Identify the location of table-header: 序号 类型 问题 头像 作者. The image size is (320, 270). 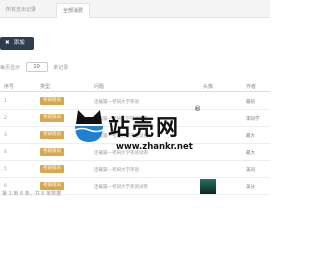
(135, 86).